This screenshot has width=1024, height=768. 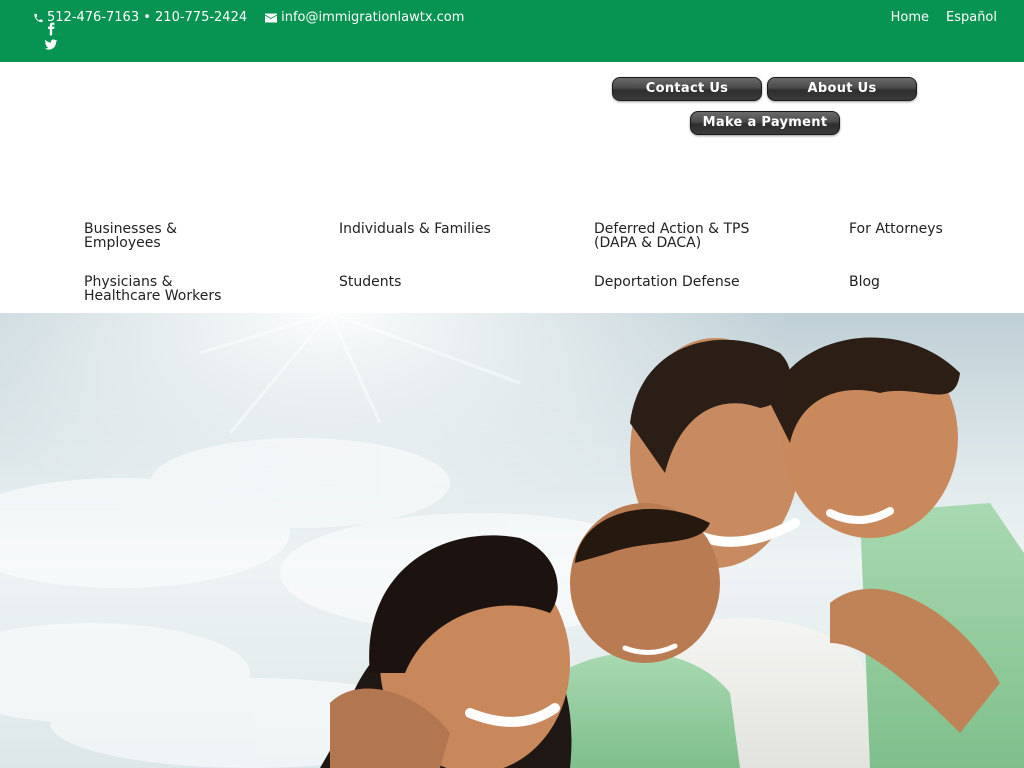 What do you see at coordinates (944, 17) in the screenshot?
I see `top-links: Home Español` at bounding box center [944, 17].